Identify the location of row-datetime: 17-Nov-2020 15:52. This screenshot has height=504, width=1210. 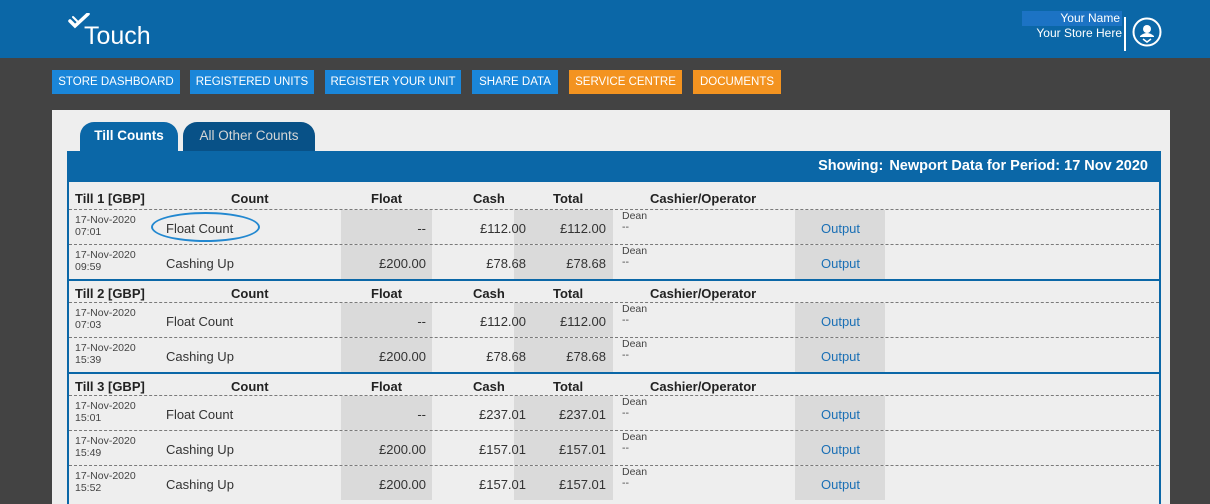
(105, 482).